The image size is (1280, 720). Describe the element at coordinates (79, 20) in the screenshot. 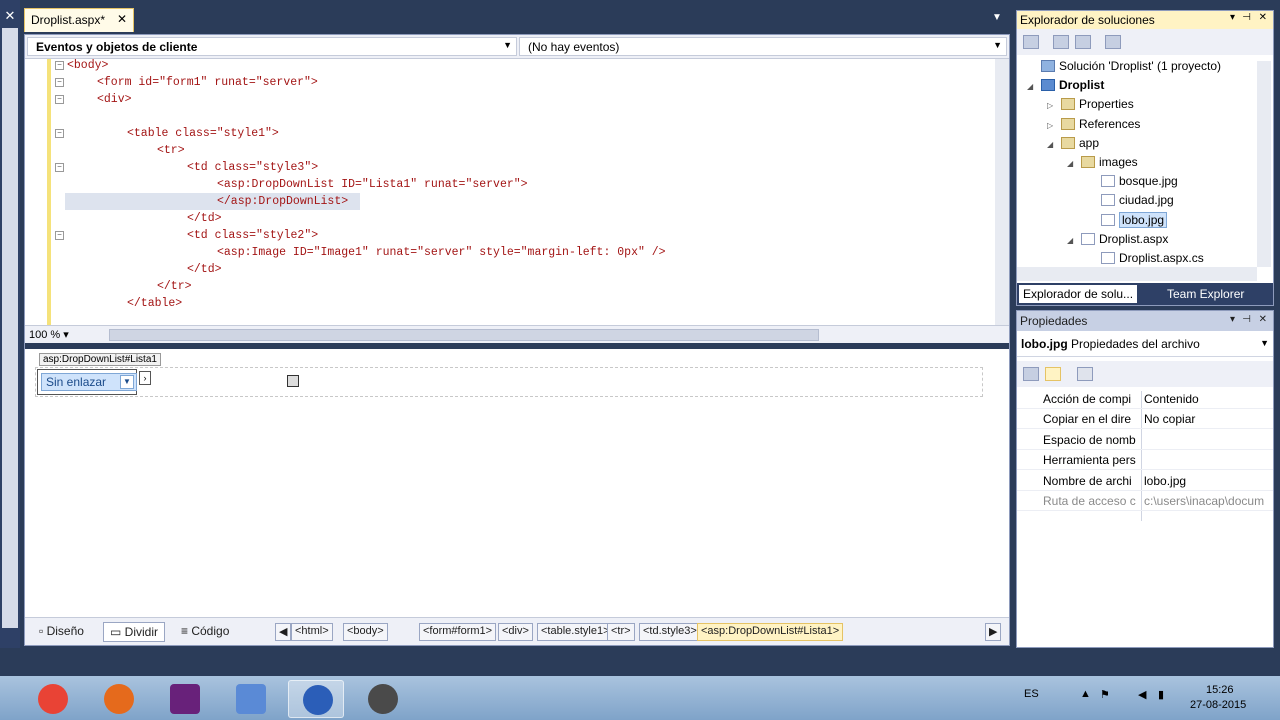

I see `document-tab: Droplist.aspx* ✕` at that location.